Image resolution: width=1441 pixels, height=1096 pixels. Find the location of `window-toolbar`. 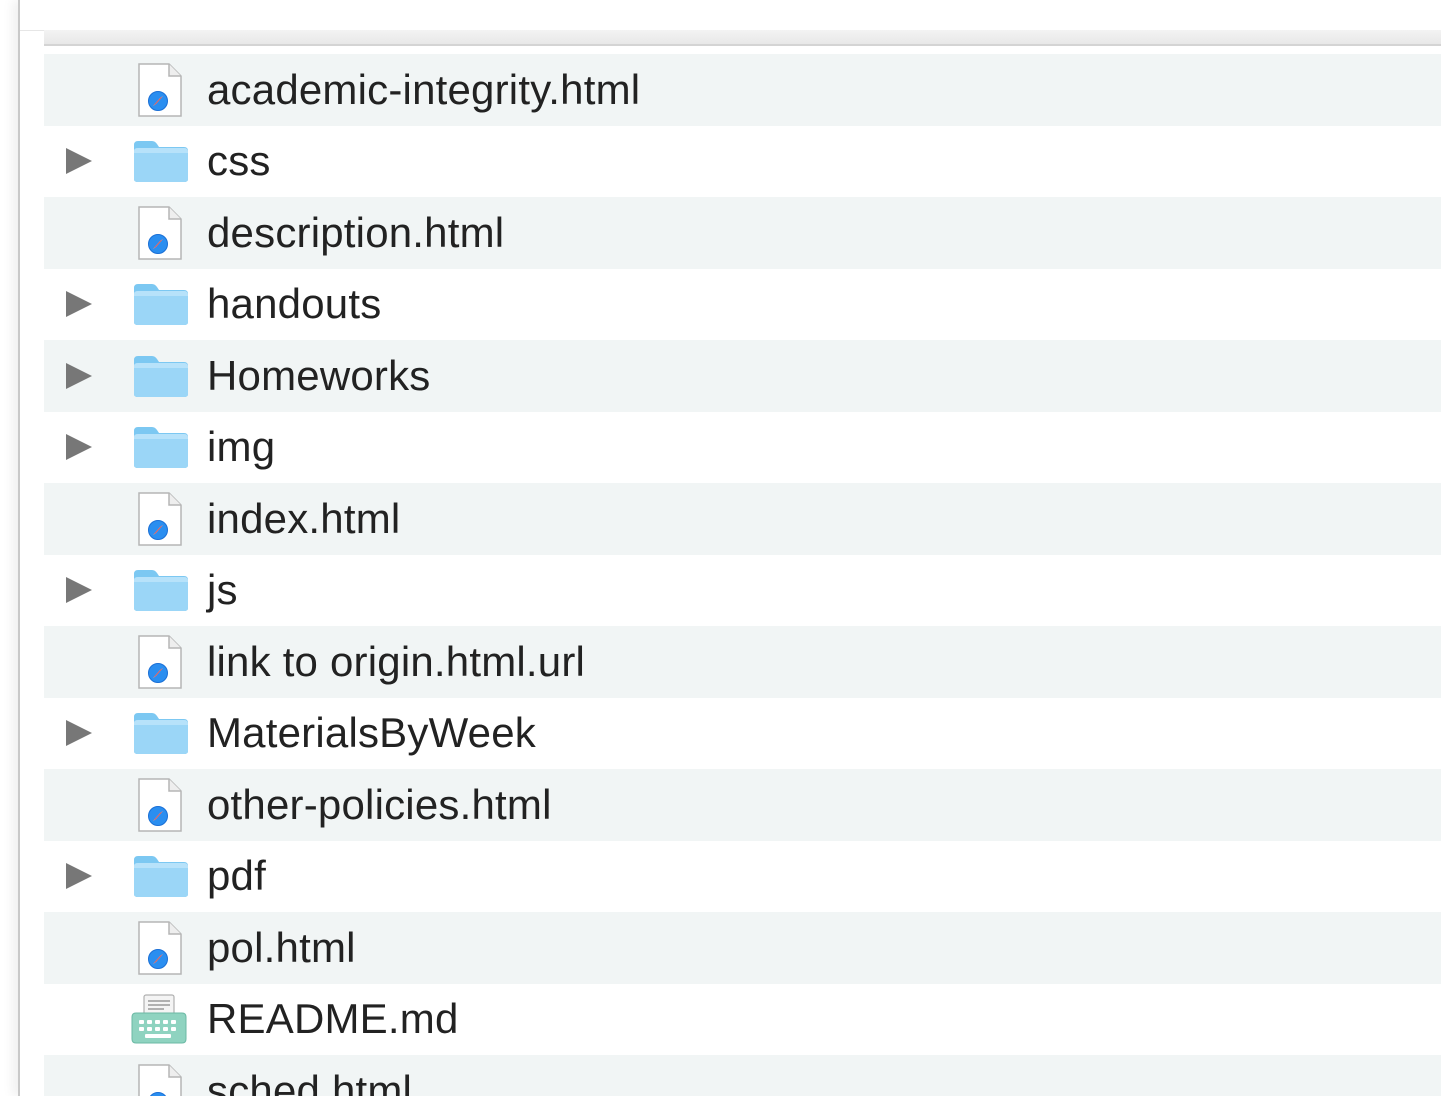

window-toolbar is located at coordinates (730, 15).